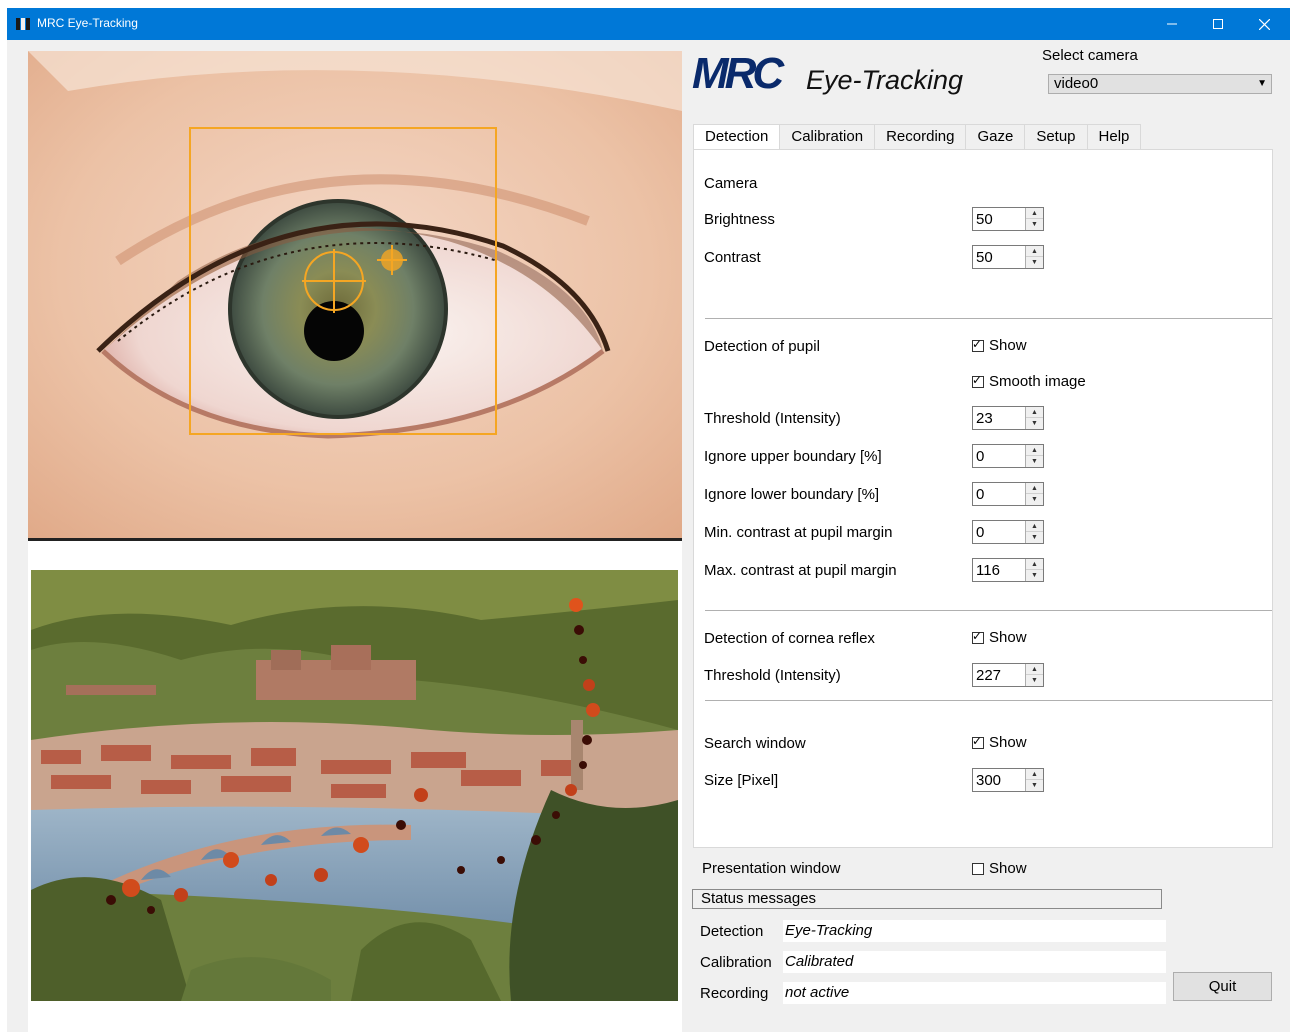 The height and width of the screenshot is (1032, 1290). I want to click on title-bar: MRC Eye-Tracking, so click(648, 24).